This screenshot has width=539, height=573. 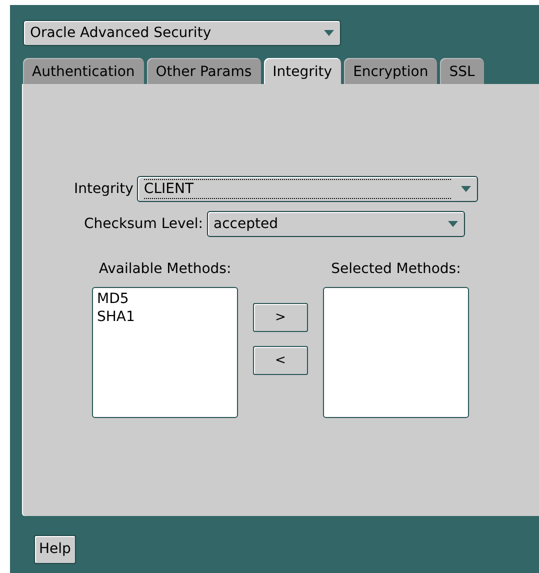 What do you see at coordinates (280, 317) in the screenshot?
I see `move-button: >` at bounding box center [280, 317].